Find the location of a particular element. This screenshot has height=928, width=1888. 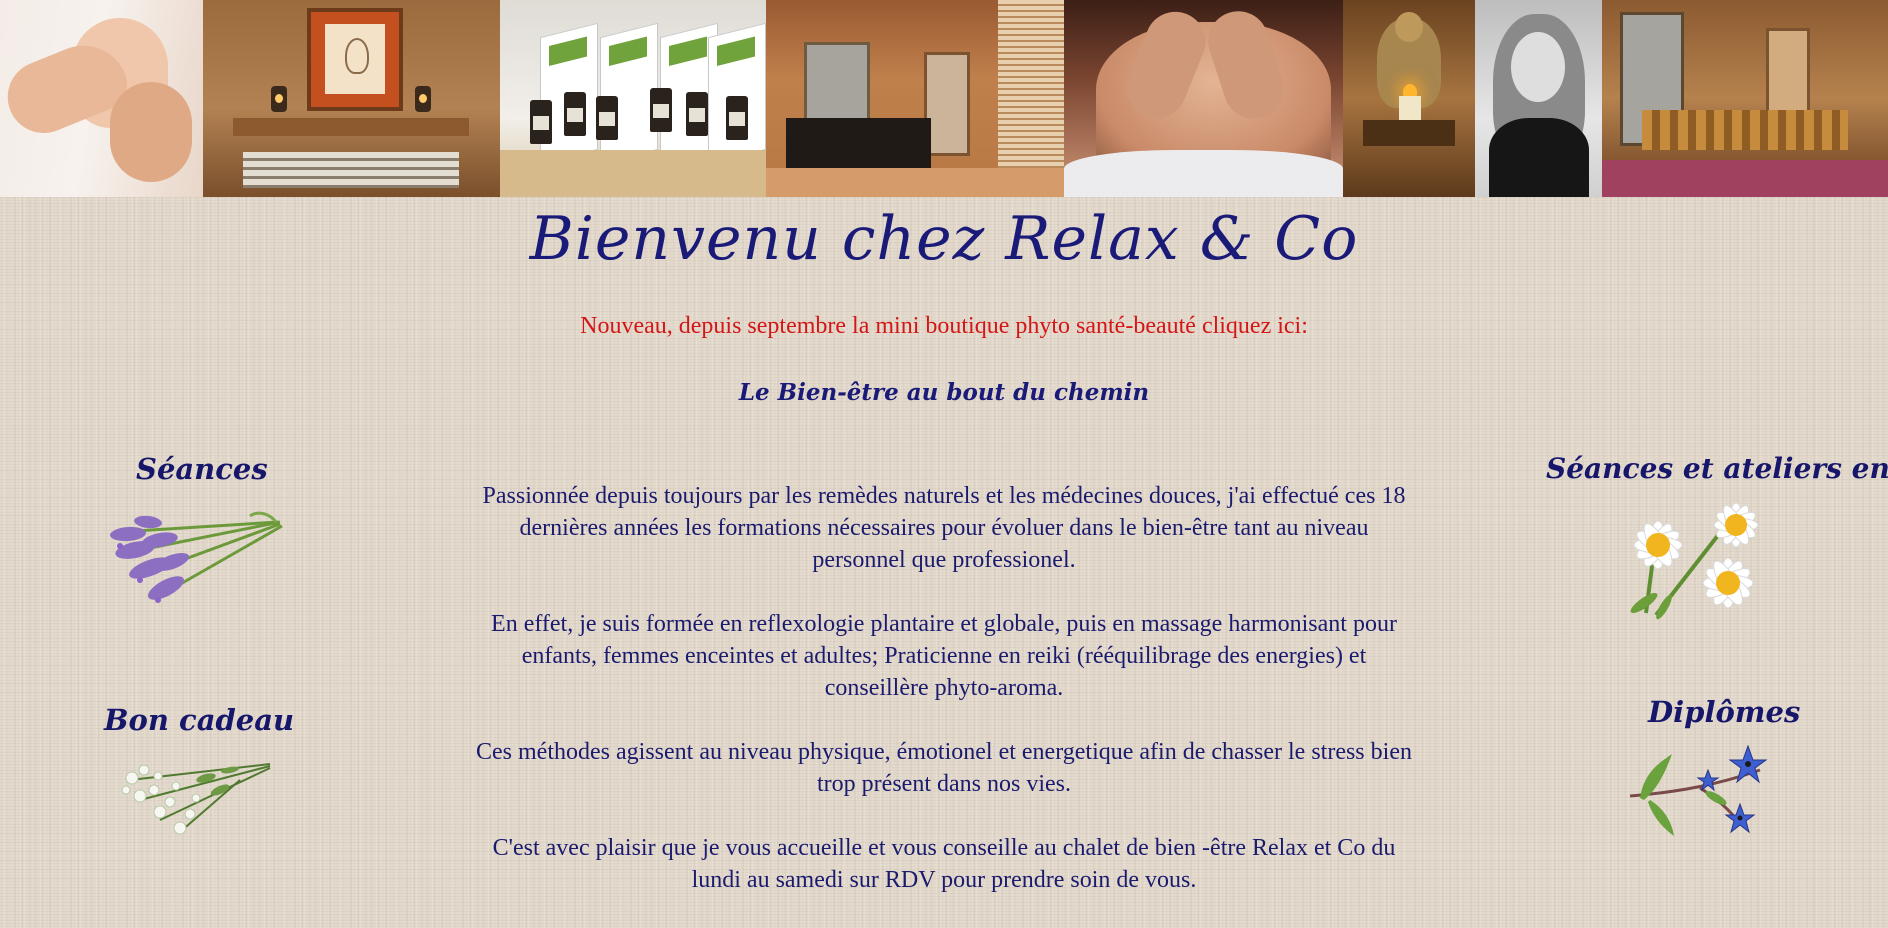

white-flower-icon is located at coordinates (195, 790).